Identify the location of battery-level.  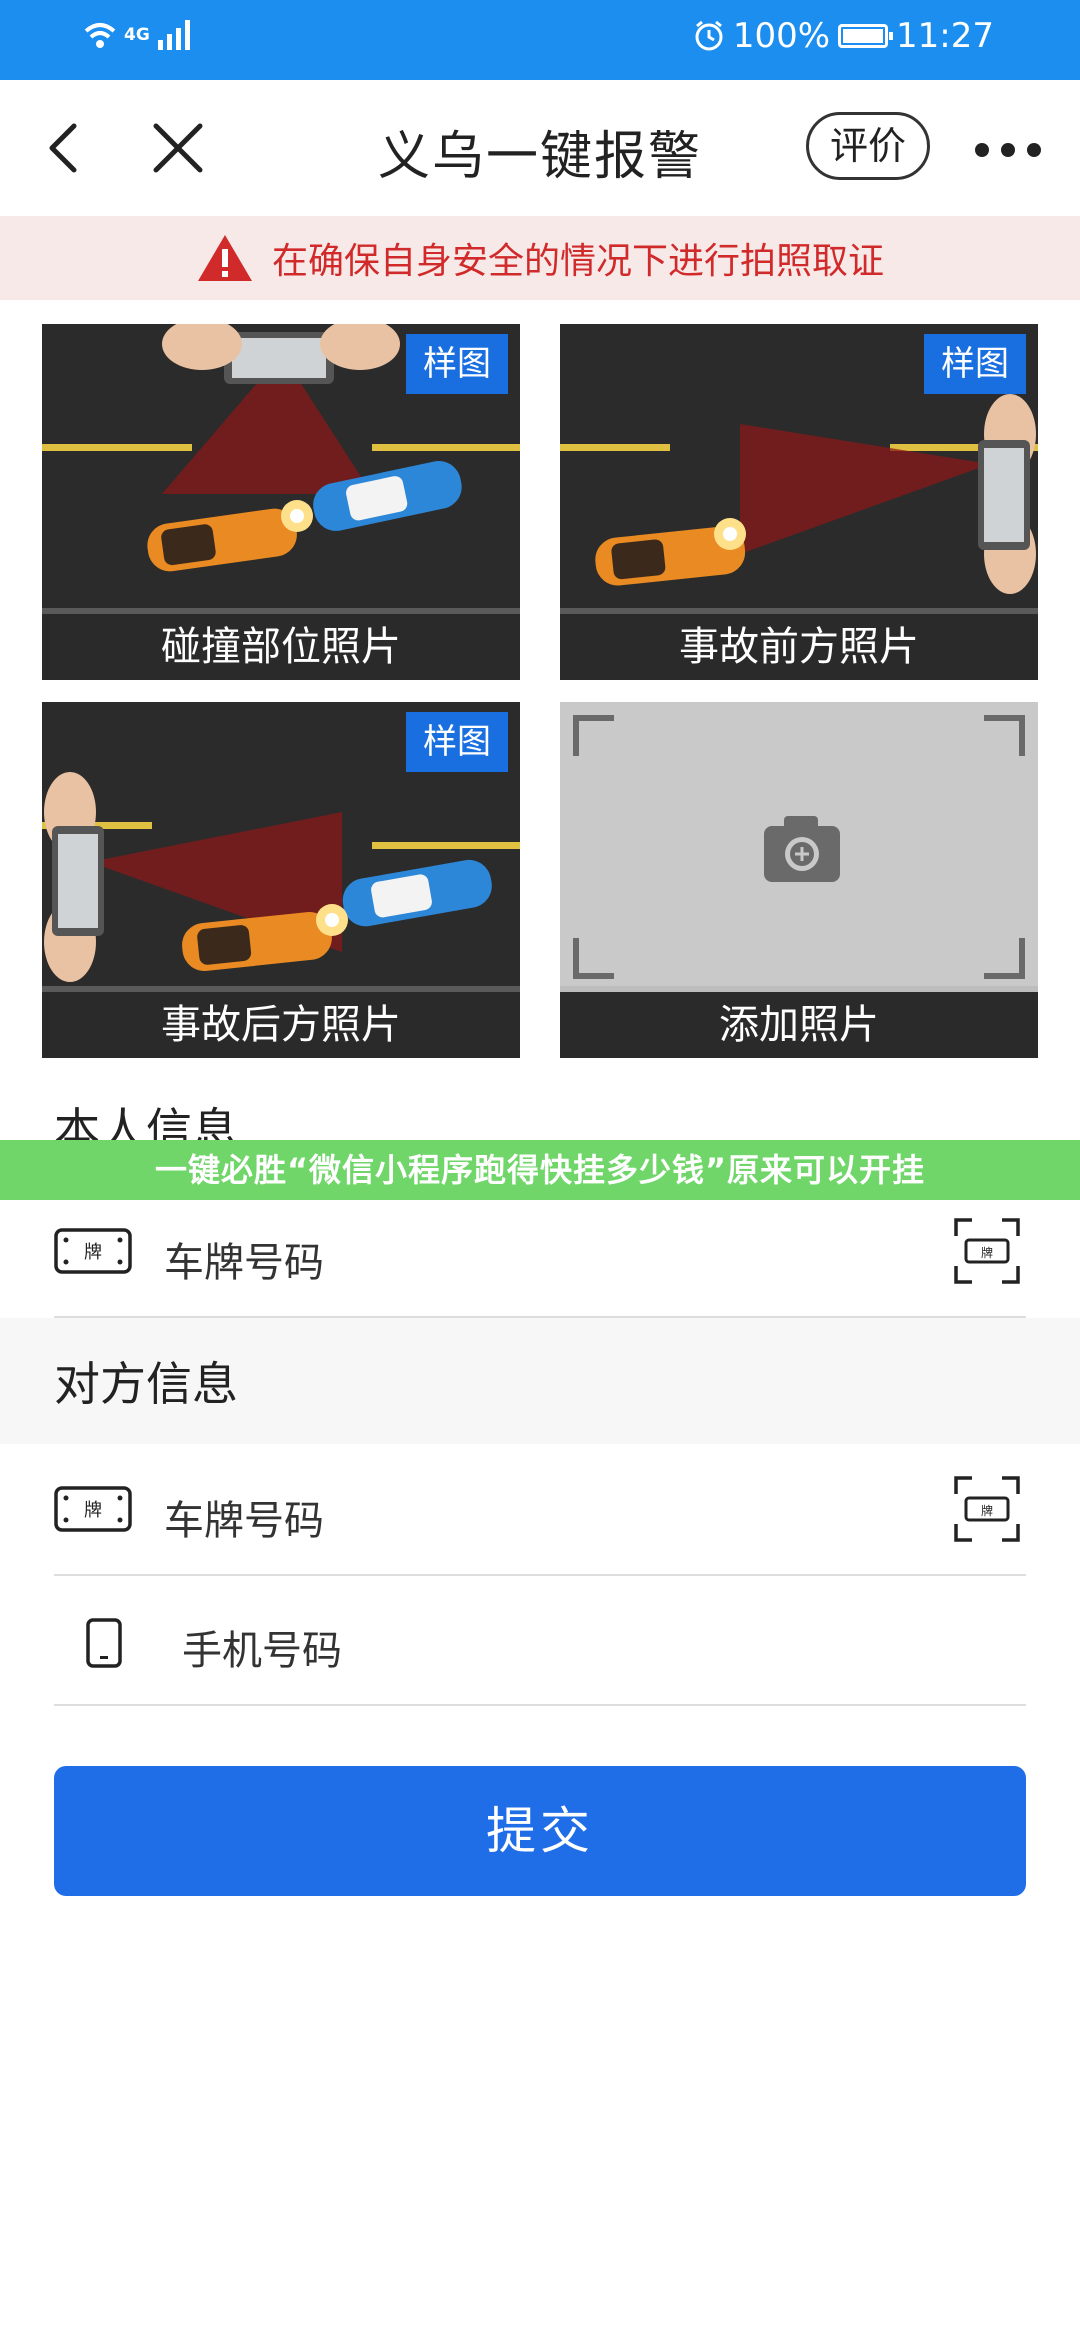
(863, 36).